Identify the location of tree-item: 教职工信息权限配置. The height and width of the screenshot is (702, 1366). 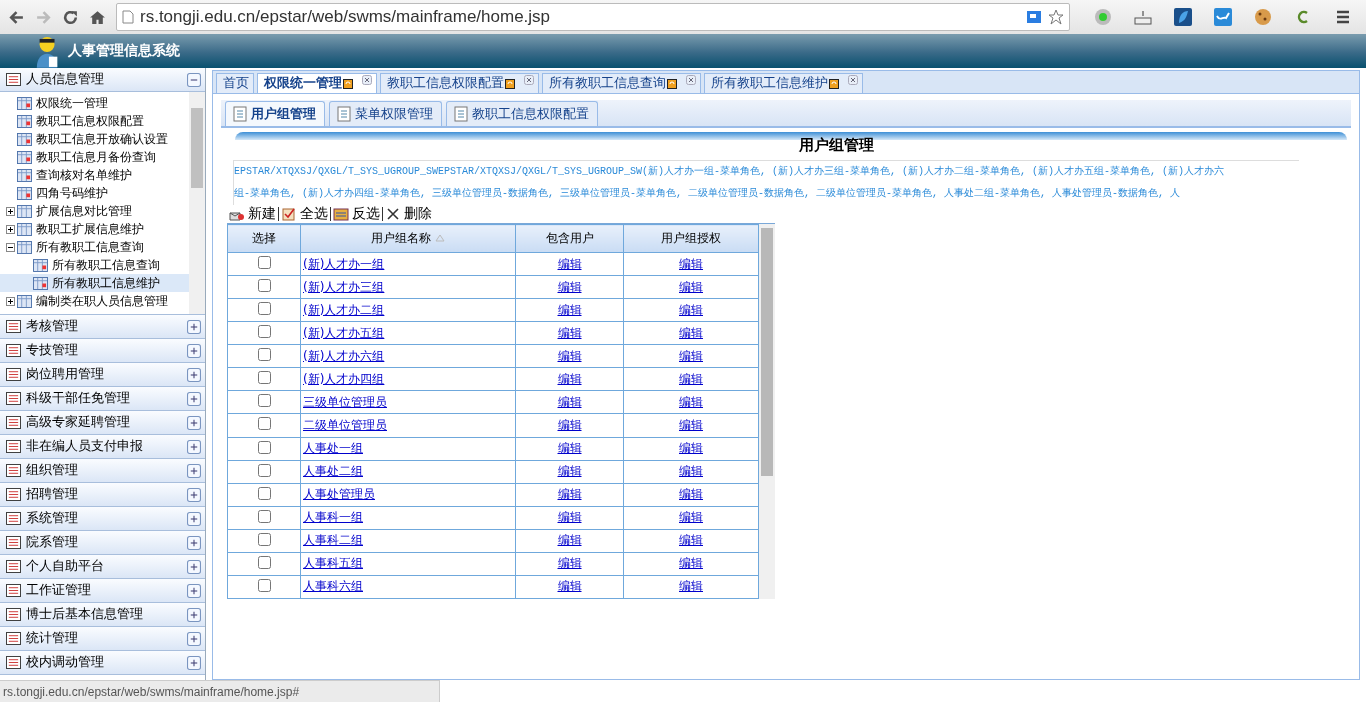
(94, 121).